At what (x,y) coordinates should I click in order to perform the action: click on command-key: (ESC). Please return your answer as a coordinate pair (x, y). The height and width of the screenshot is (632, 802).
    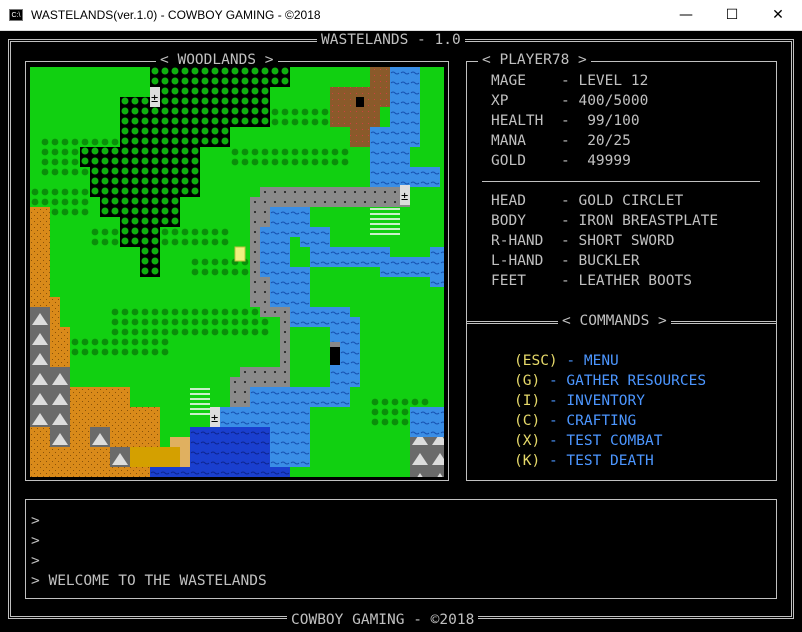
    Looking at the image, I should click on (536, 361).